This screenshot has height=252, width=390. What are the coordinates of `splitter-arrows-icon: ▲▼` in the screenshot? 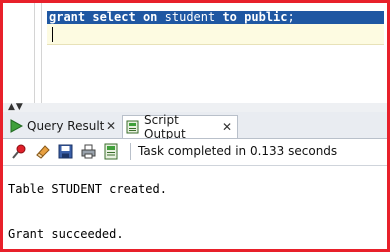 It's located at (16, 107).